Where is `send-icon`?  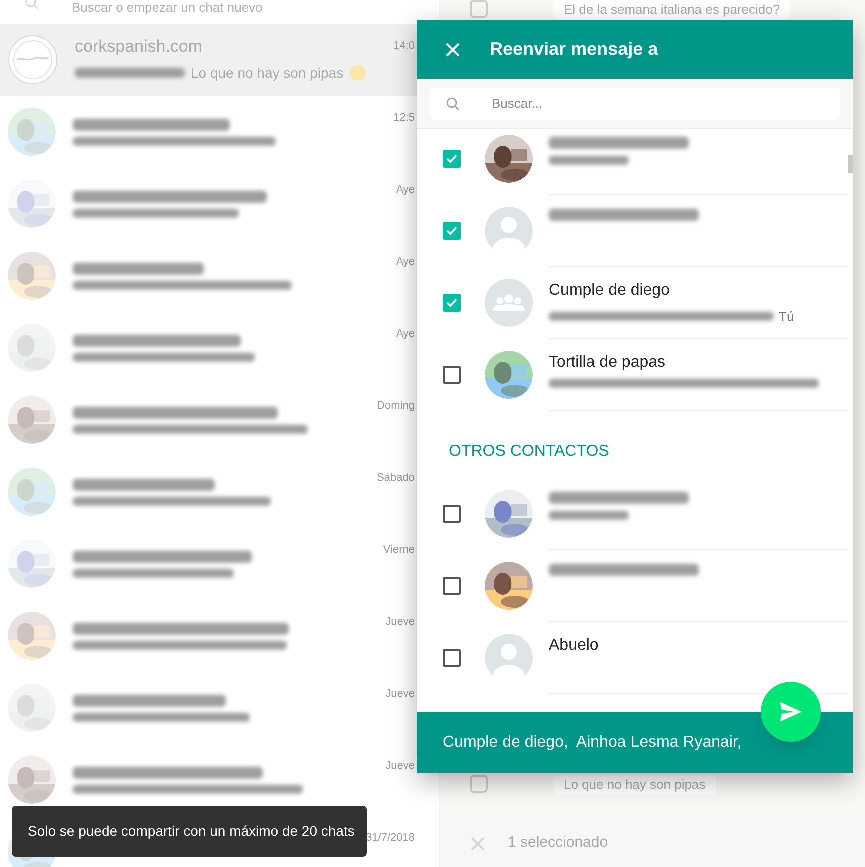 send-icon is located at coordinates (791, 712).